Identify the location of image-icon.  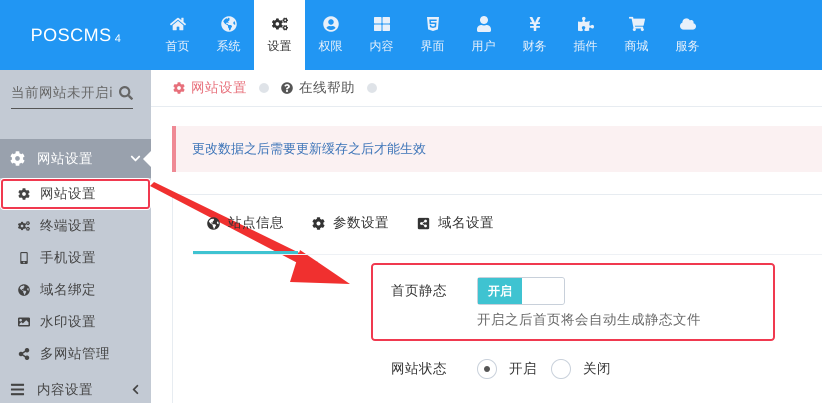
(24, 322).